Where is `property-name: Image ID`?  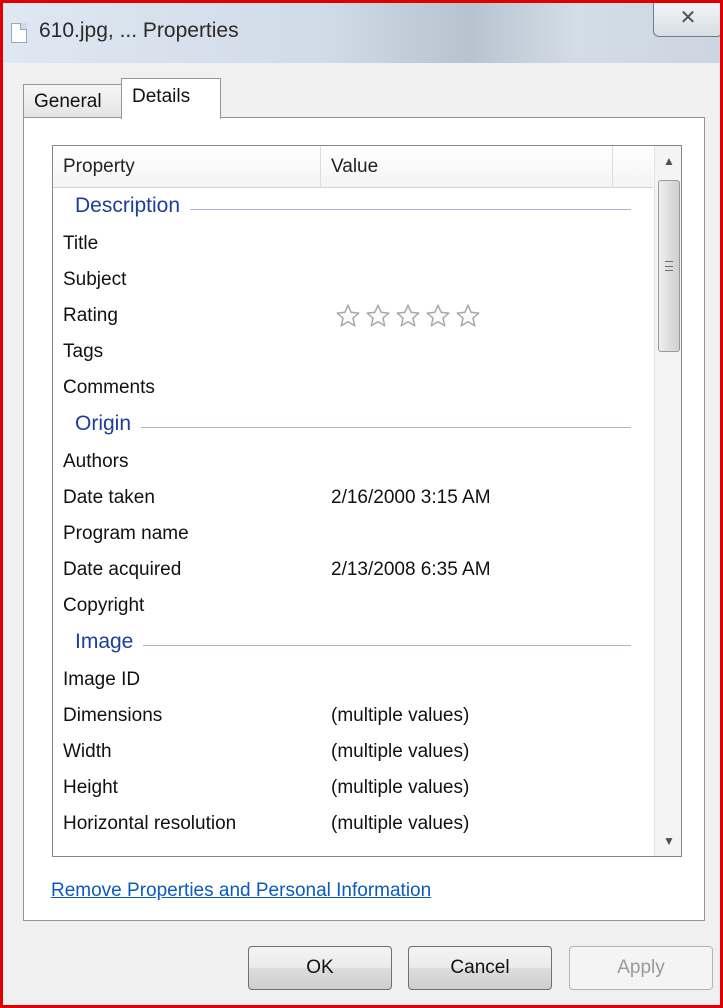 property-name: Image ID is located at coordinates (102, 679).